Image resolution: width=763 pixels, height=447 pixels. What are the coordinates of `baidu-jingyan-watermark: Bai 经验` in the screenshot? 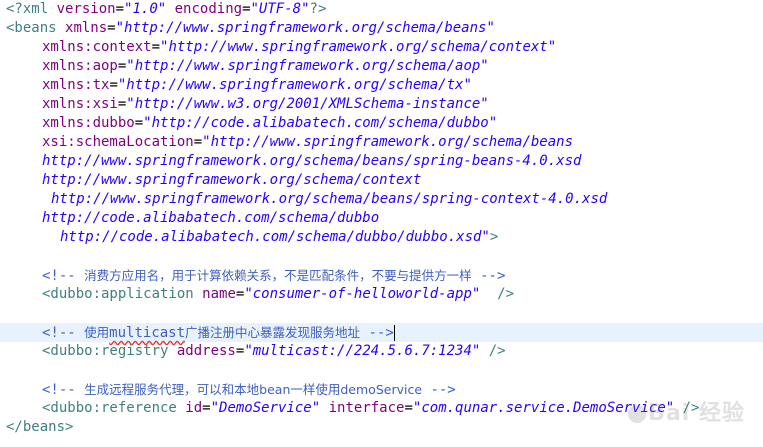 It's located at (685, 411).